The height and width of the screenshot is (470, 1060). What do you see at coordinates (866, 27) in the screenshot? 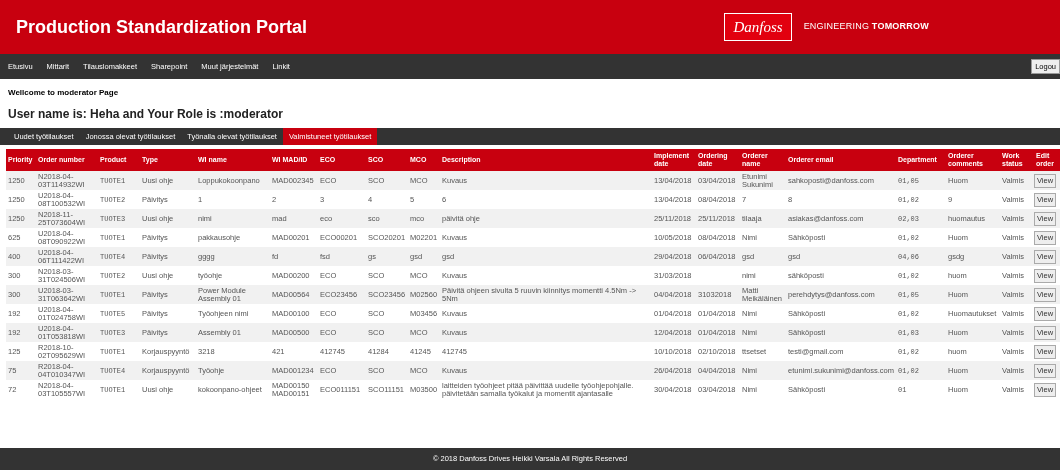
I see `tagline: ENGINEERING TOMORROW` at bounding box center [866, 27].